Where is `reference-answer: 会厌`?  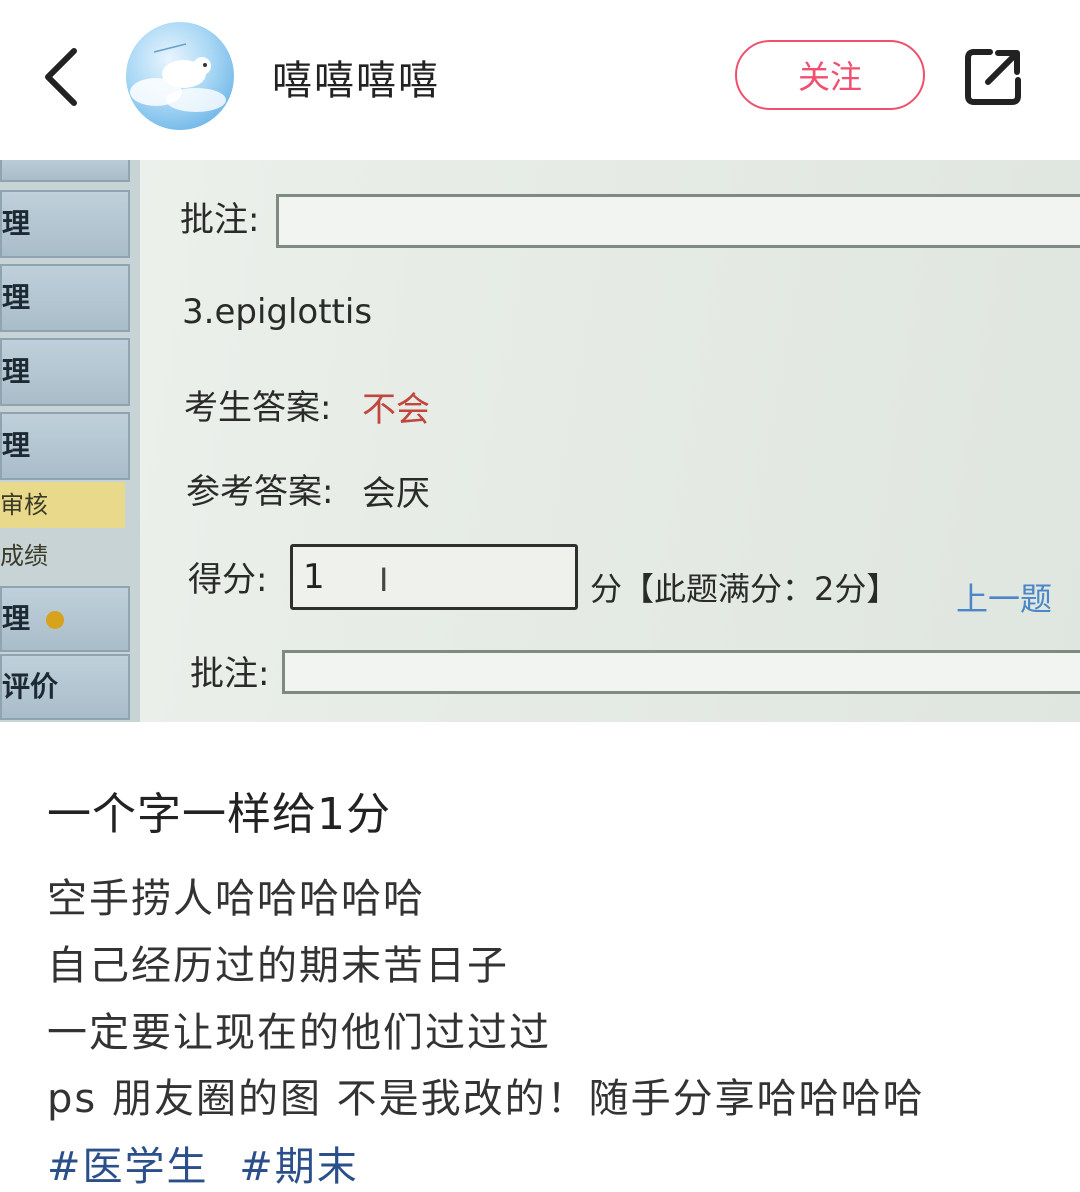
reference-answer: 会厌 is located at coordinates (396, 494).